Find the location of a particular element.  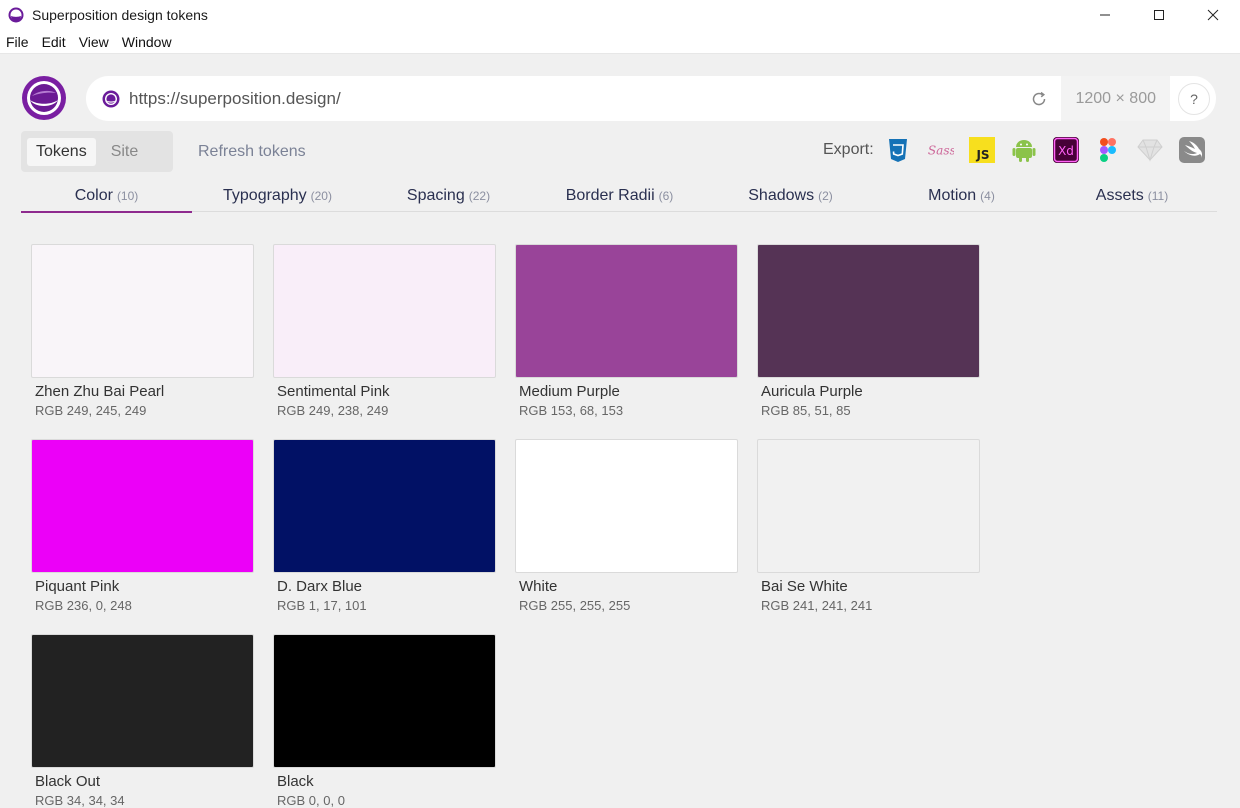

refresh-tokens-link: Refresh tokens is located at coordinates (252, 152).